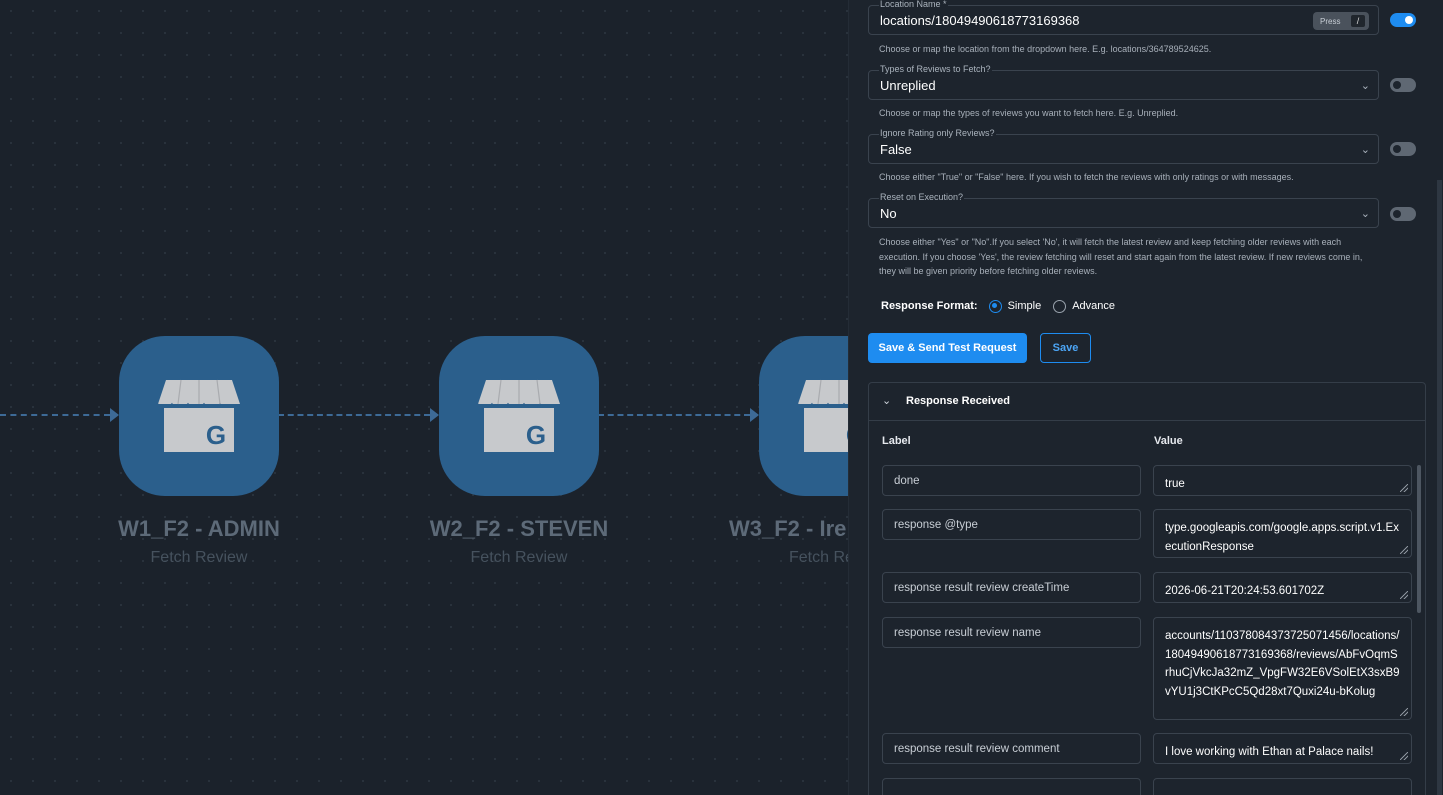  Describe the element at coordinates (818, 557) in the screenshot. I see `node-subtitle: Fetch Re` at that location.